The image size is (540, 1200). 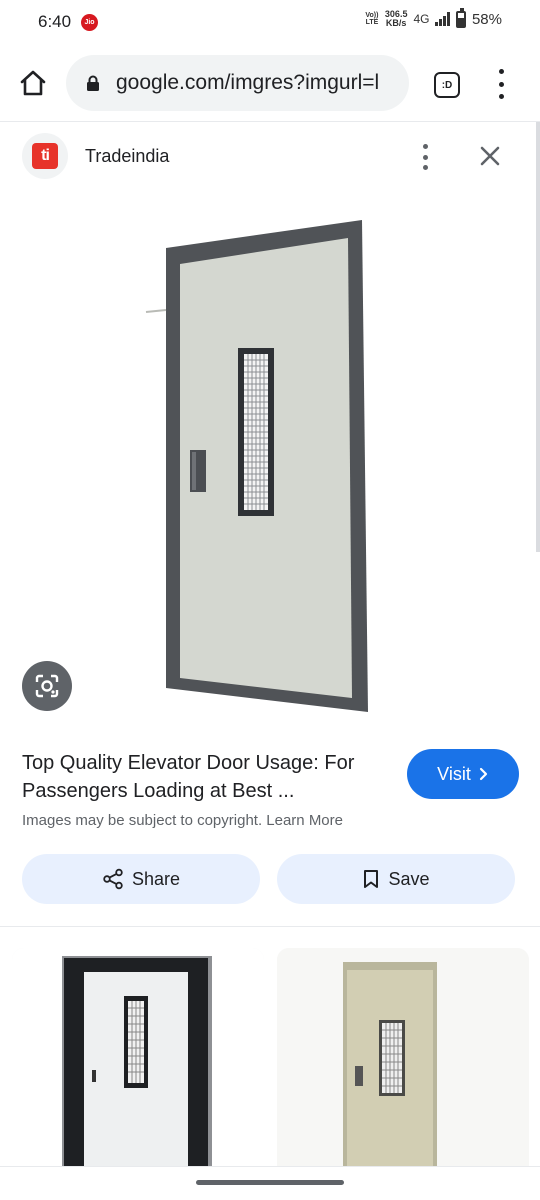 I want to click on close-icon, so click(x=490, y=156).